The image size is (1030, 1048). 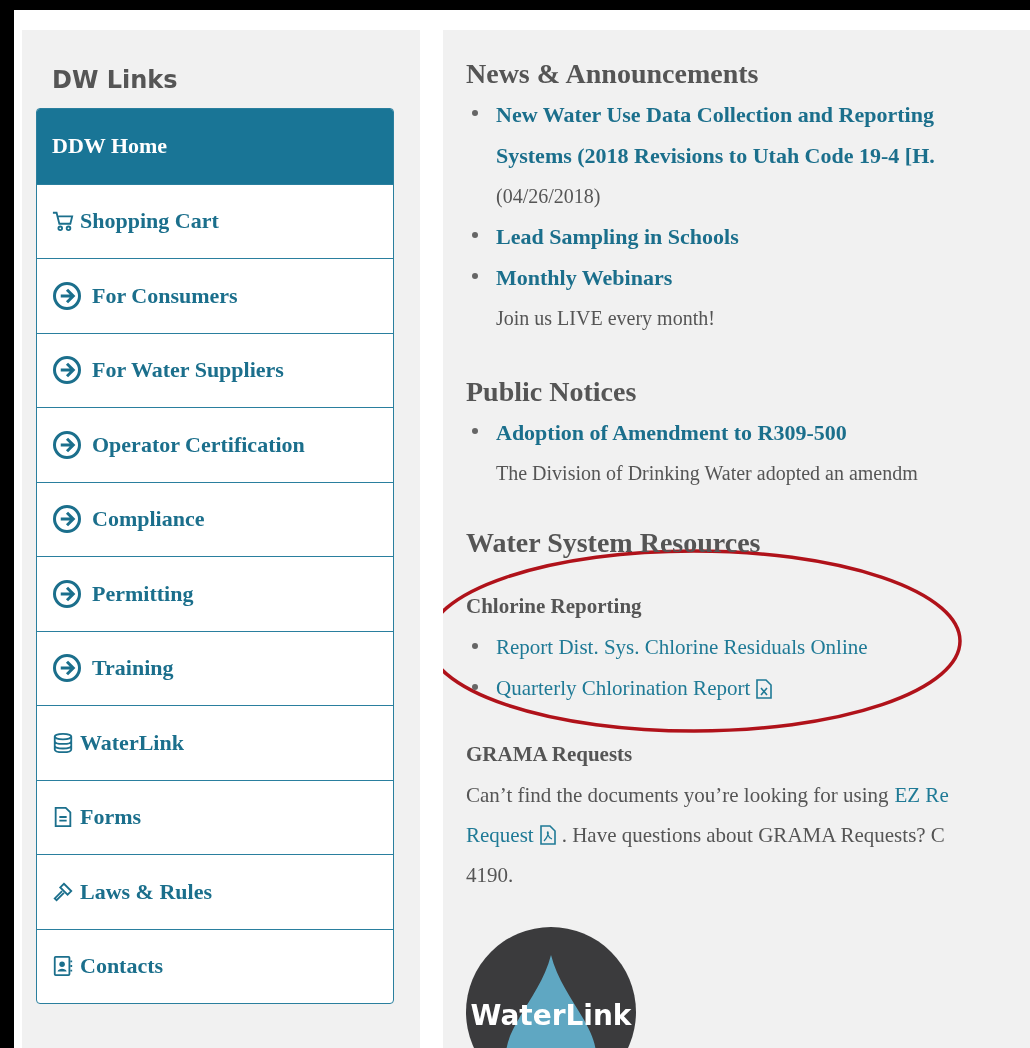 What do you see at coordinates (215, 444) in the screenshot?
I see `sidebar-item: Operator Certification` at bounding box center [215, 444].